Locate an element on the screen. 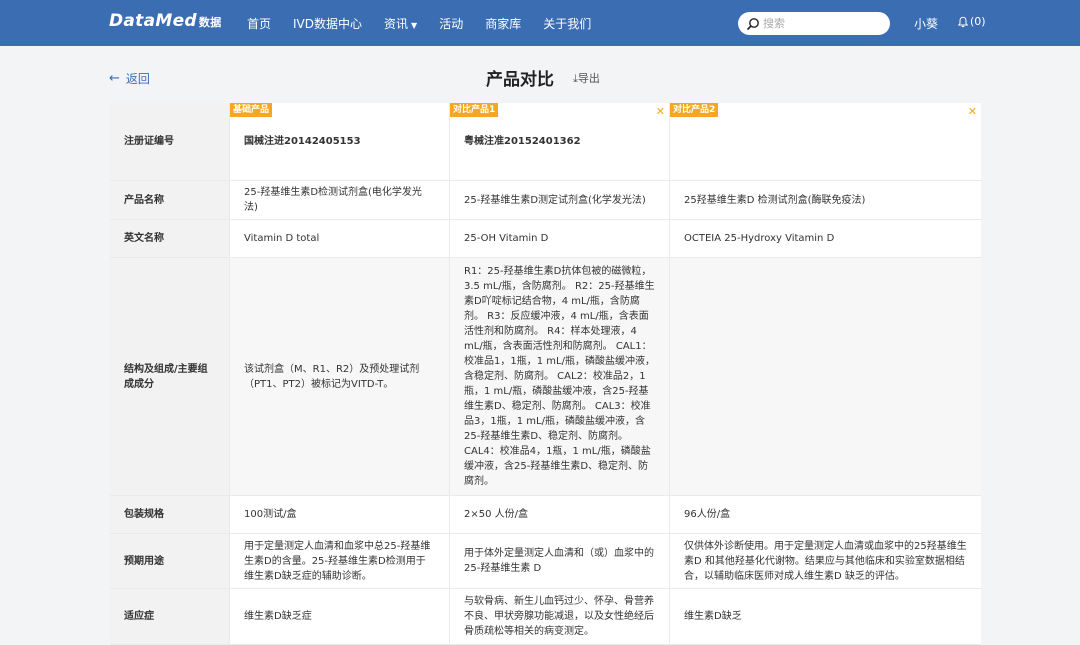 The width and height of the screenshot is (1080, 645). registration-number: 粤械注准20152401362 is located at coordinates (522, 141).